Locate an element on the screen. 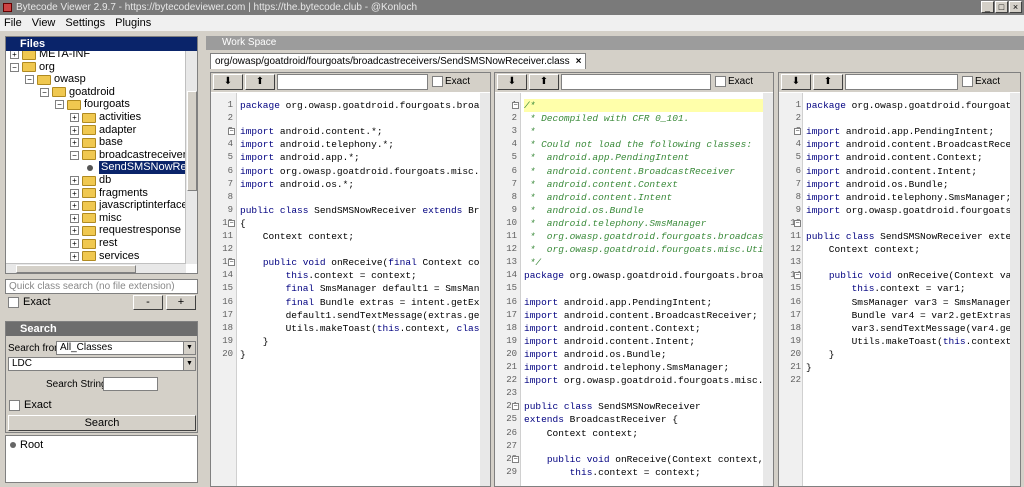 The width and height of the screenshot is (1024, 487). tree-node: + fragments is located at coordinates (109, 193).